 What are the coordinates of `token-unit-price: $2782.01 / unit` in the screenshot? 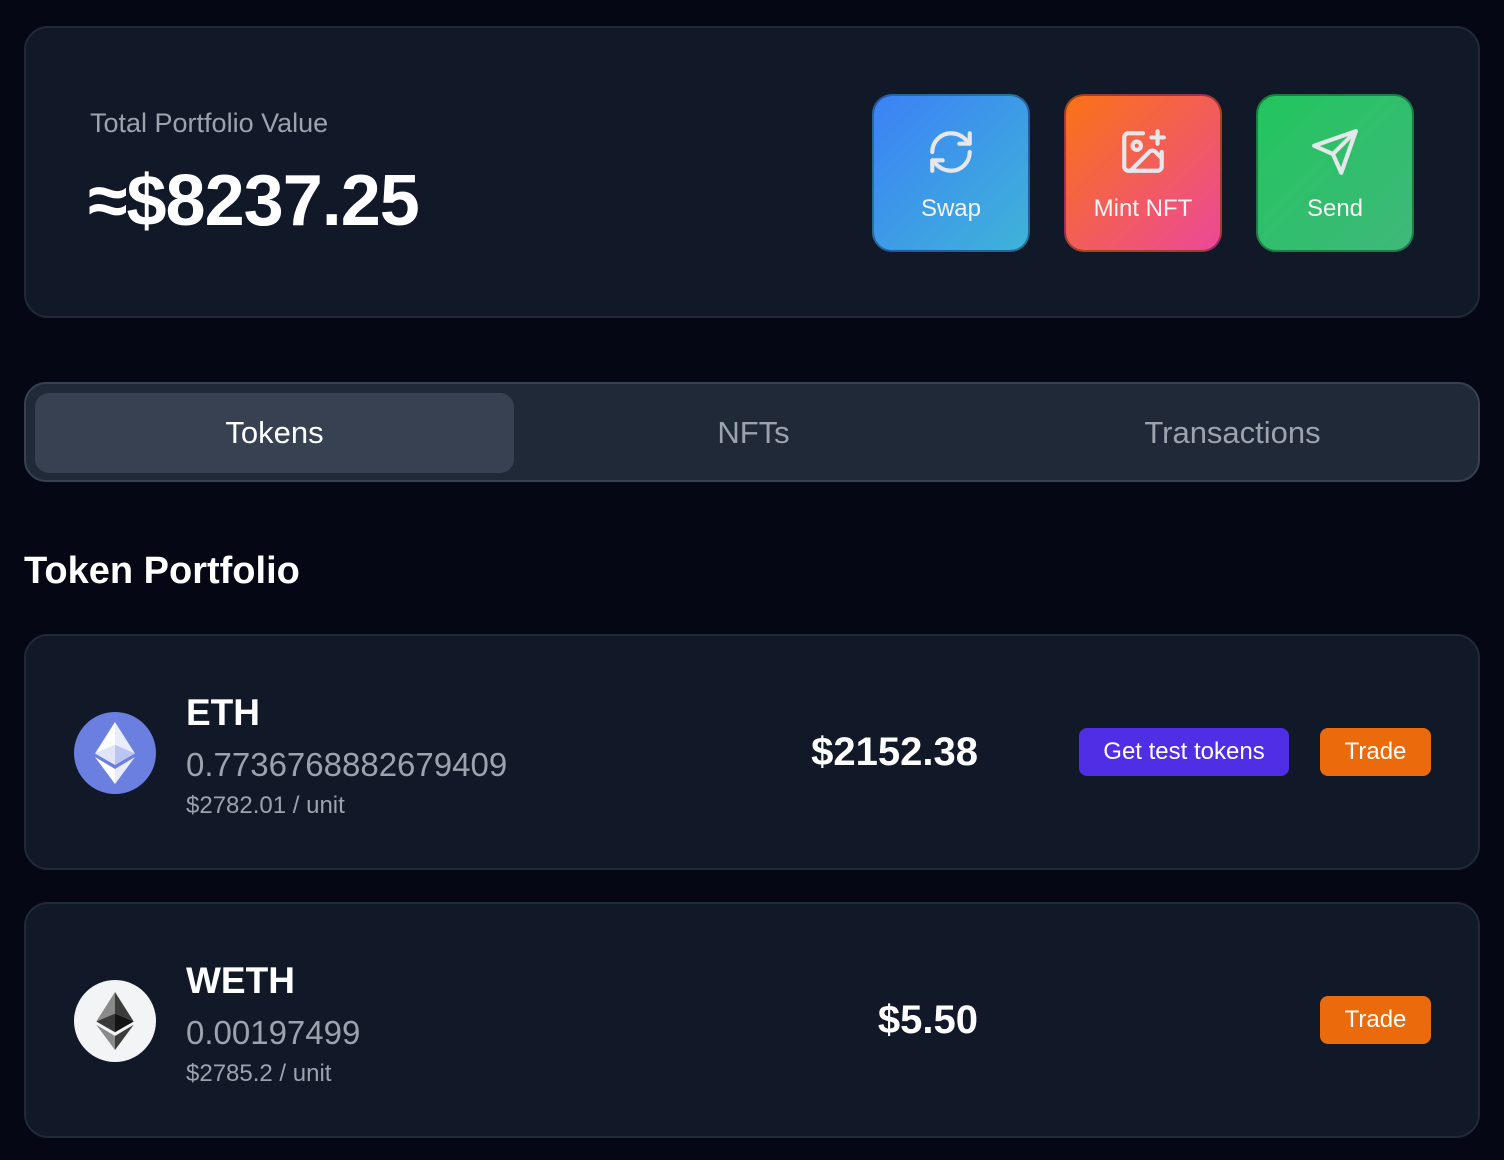 It's located at (265, 805).